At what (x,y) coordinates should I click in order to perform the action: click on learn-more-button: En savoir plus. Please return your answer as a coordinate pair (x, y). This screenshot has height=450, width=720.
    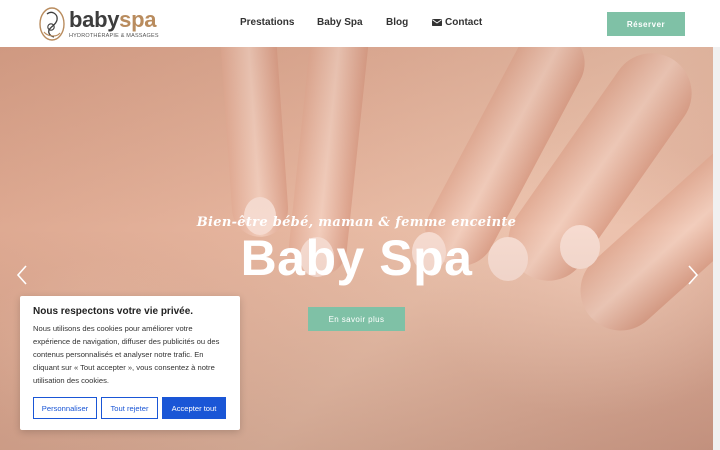
    Looking at the image, I should click on (356, 319).